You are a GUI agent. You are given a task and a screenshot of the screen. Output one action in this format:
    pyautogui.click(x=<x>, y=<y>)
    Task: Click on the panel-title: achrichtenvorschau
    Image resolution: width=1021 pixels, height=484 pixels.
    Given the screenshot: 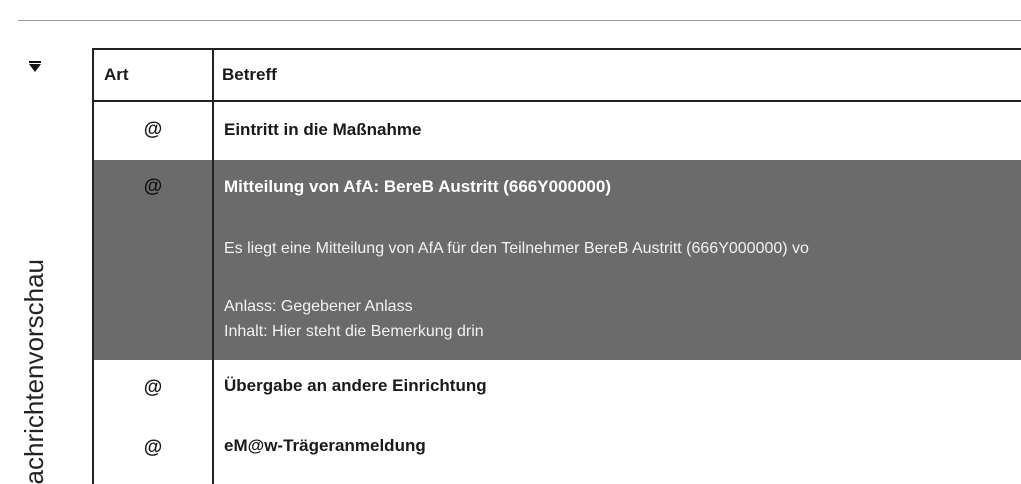 What is the action you would take?
    pyautogui.click(x=34, y=371)
    